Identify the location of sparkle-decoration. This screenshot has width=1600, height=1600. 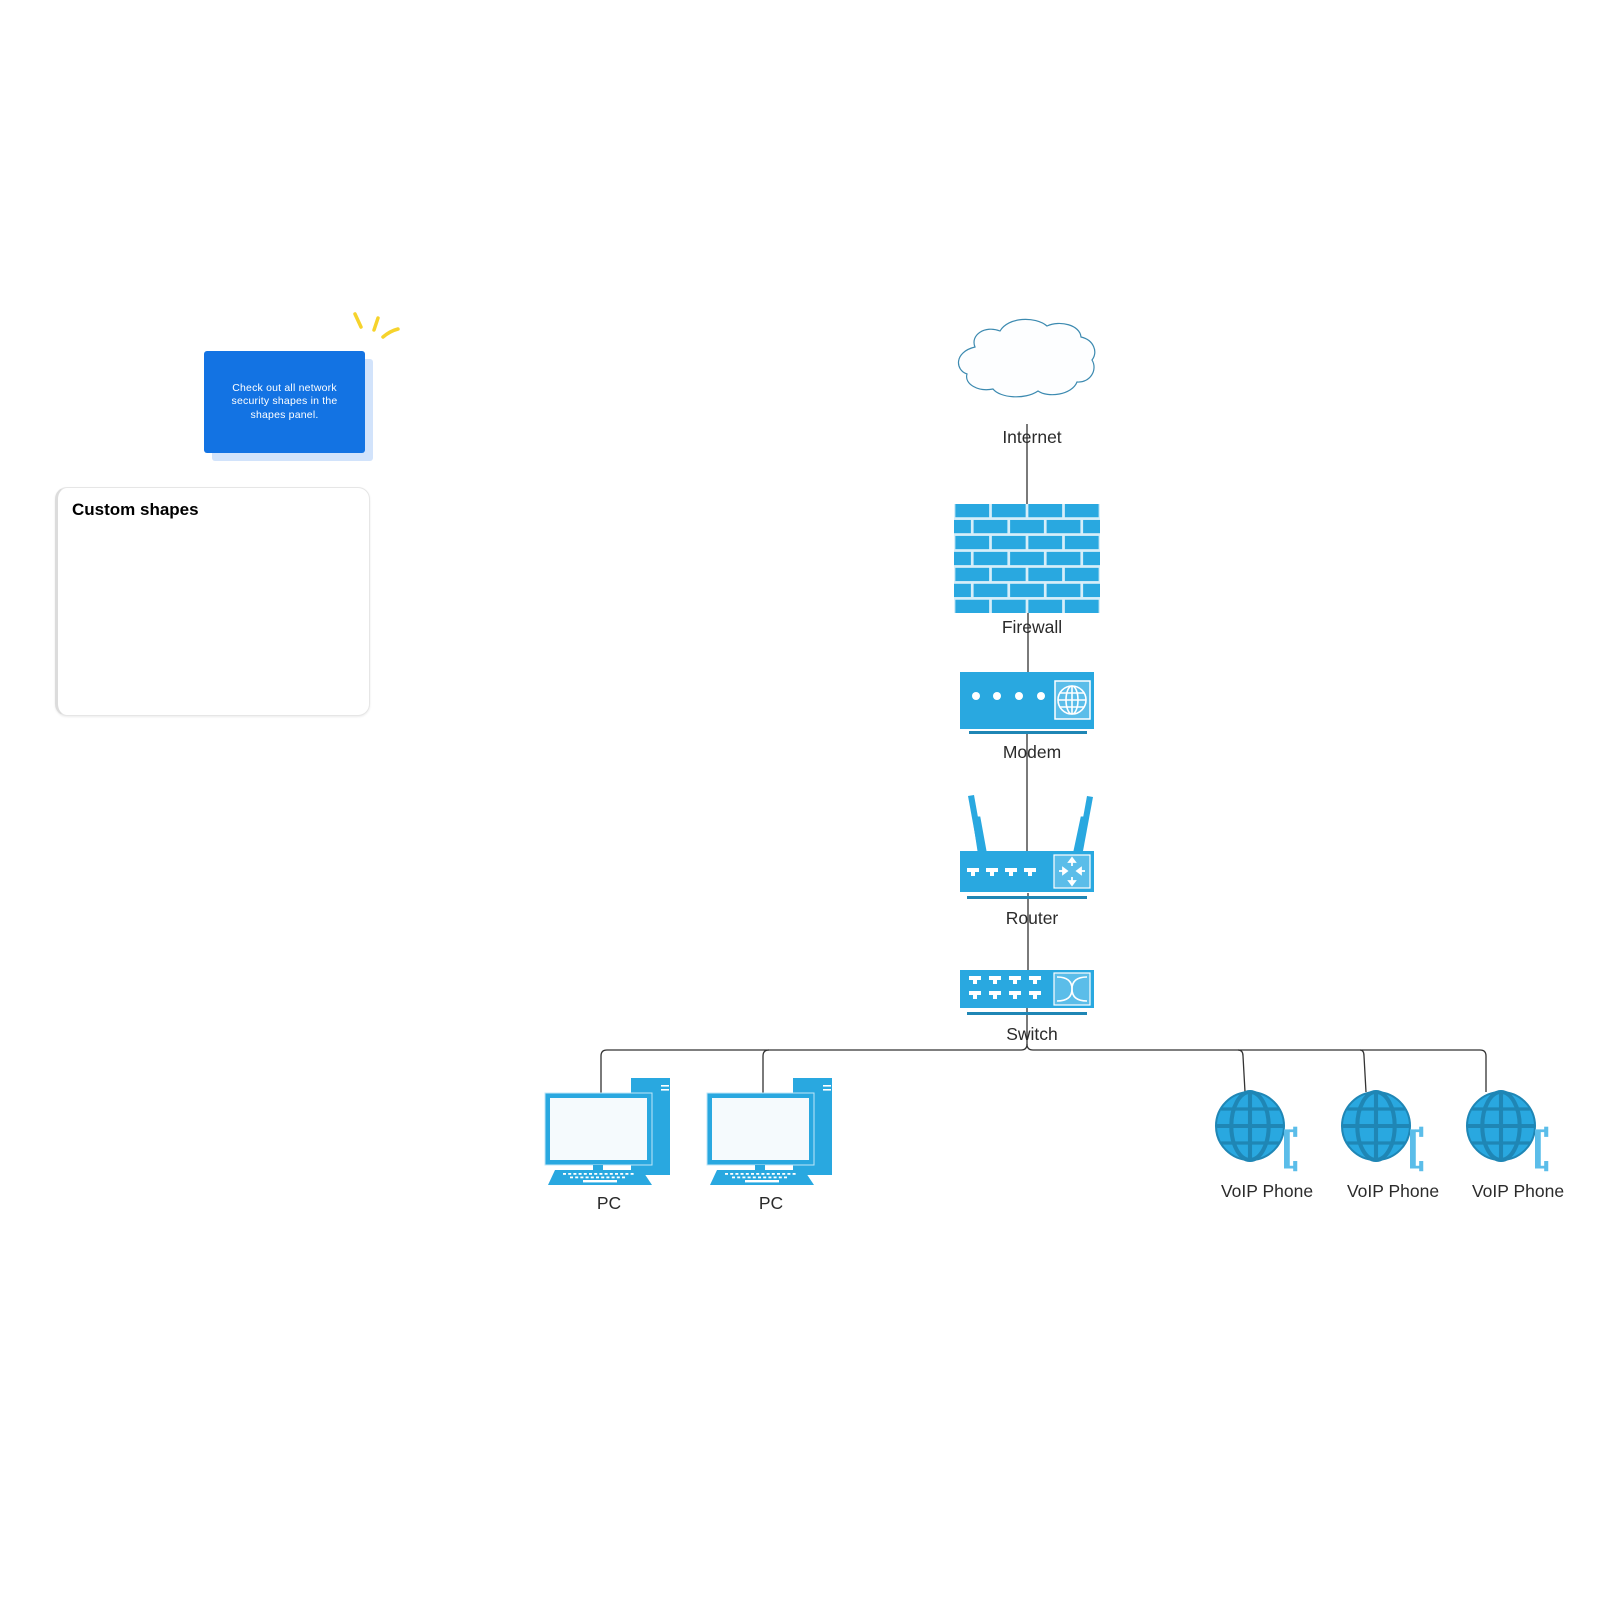
(376, 325).